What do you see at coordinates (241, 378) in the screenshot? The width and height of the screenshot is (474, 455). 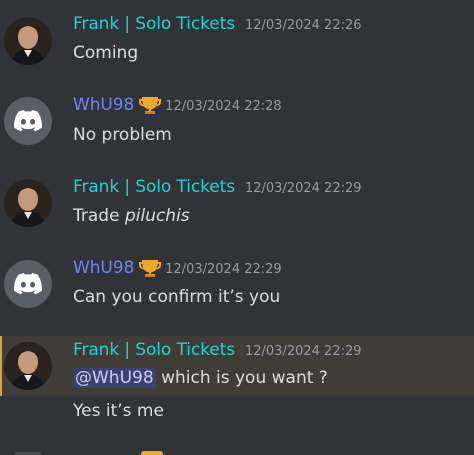 I see `message-text-after-mention: which is you want ?` at bounding box center [241, 378].